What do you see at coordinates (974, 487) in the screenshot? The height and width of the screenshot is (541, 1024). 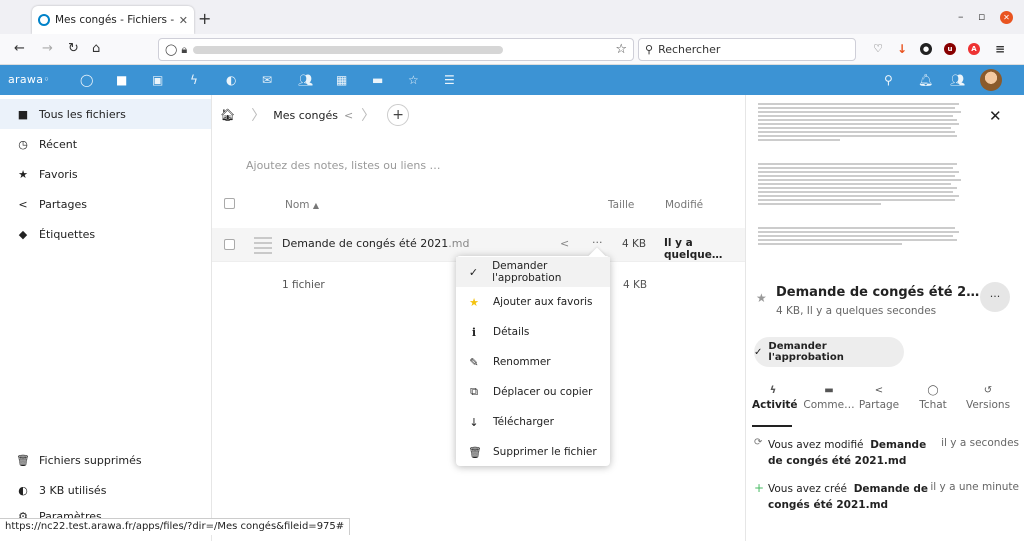 I see `activity-time: il y a une minute` at bounding box center [974, 487].